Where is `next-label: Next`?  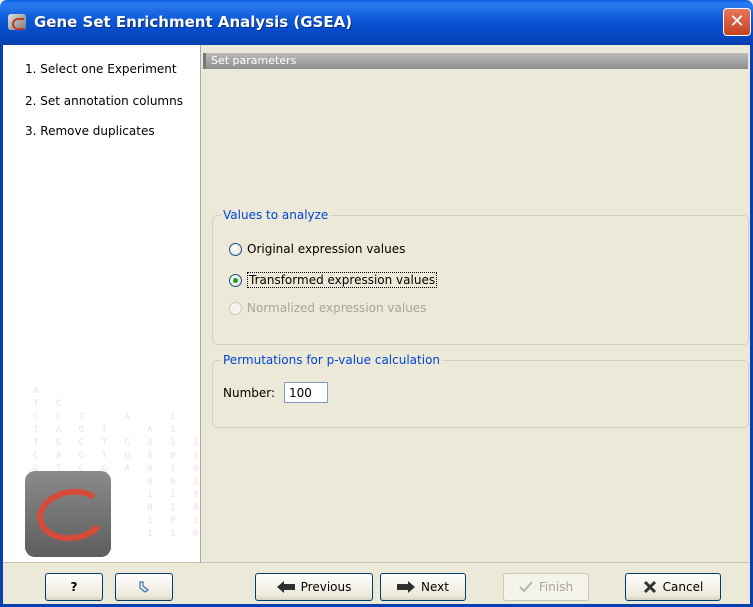 next-label: Next is located at coordinates (435, 587).